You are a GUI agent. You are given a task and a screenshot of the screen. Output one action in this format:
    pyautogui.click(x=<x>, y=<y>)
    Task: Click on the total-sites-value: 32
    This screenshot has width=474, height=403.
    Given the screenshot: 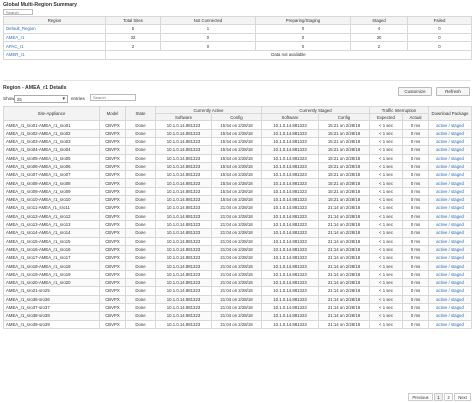 What is the action you would take?
    pyautogui.click(x=133, y=37)
    